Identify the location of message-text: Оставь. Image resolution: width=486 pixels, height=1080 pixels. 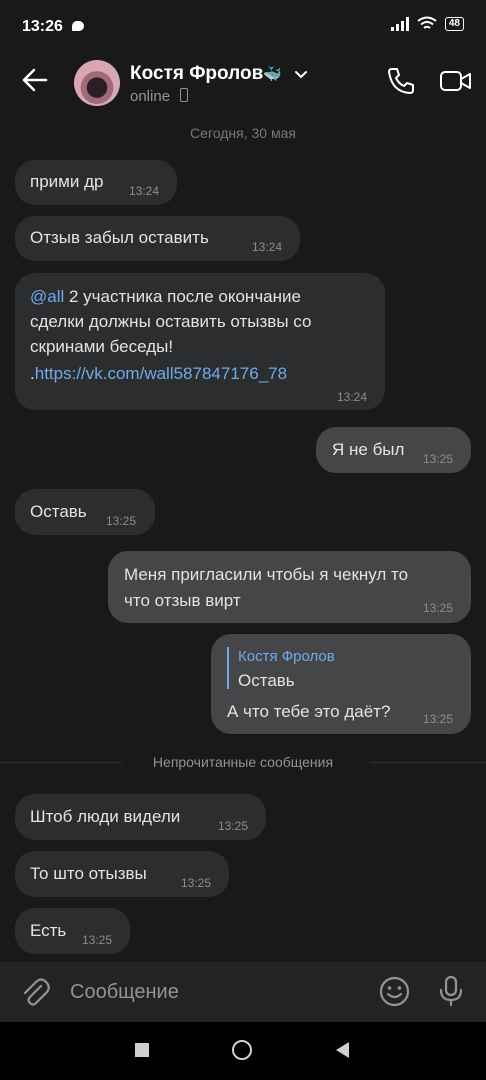
(58, 511).